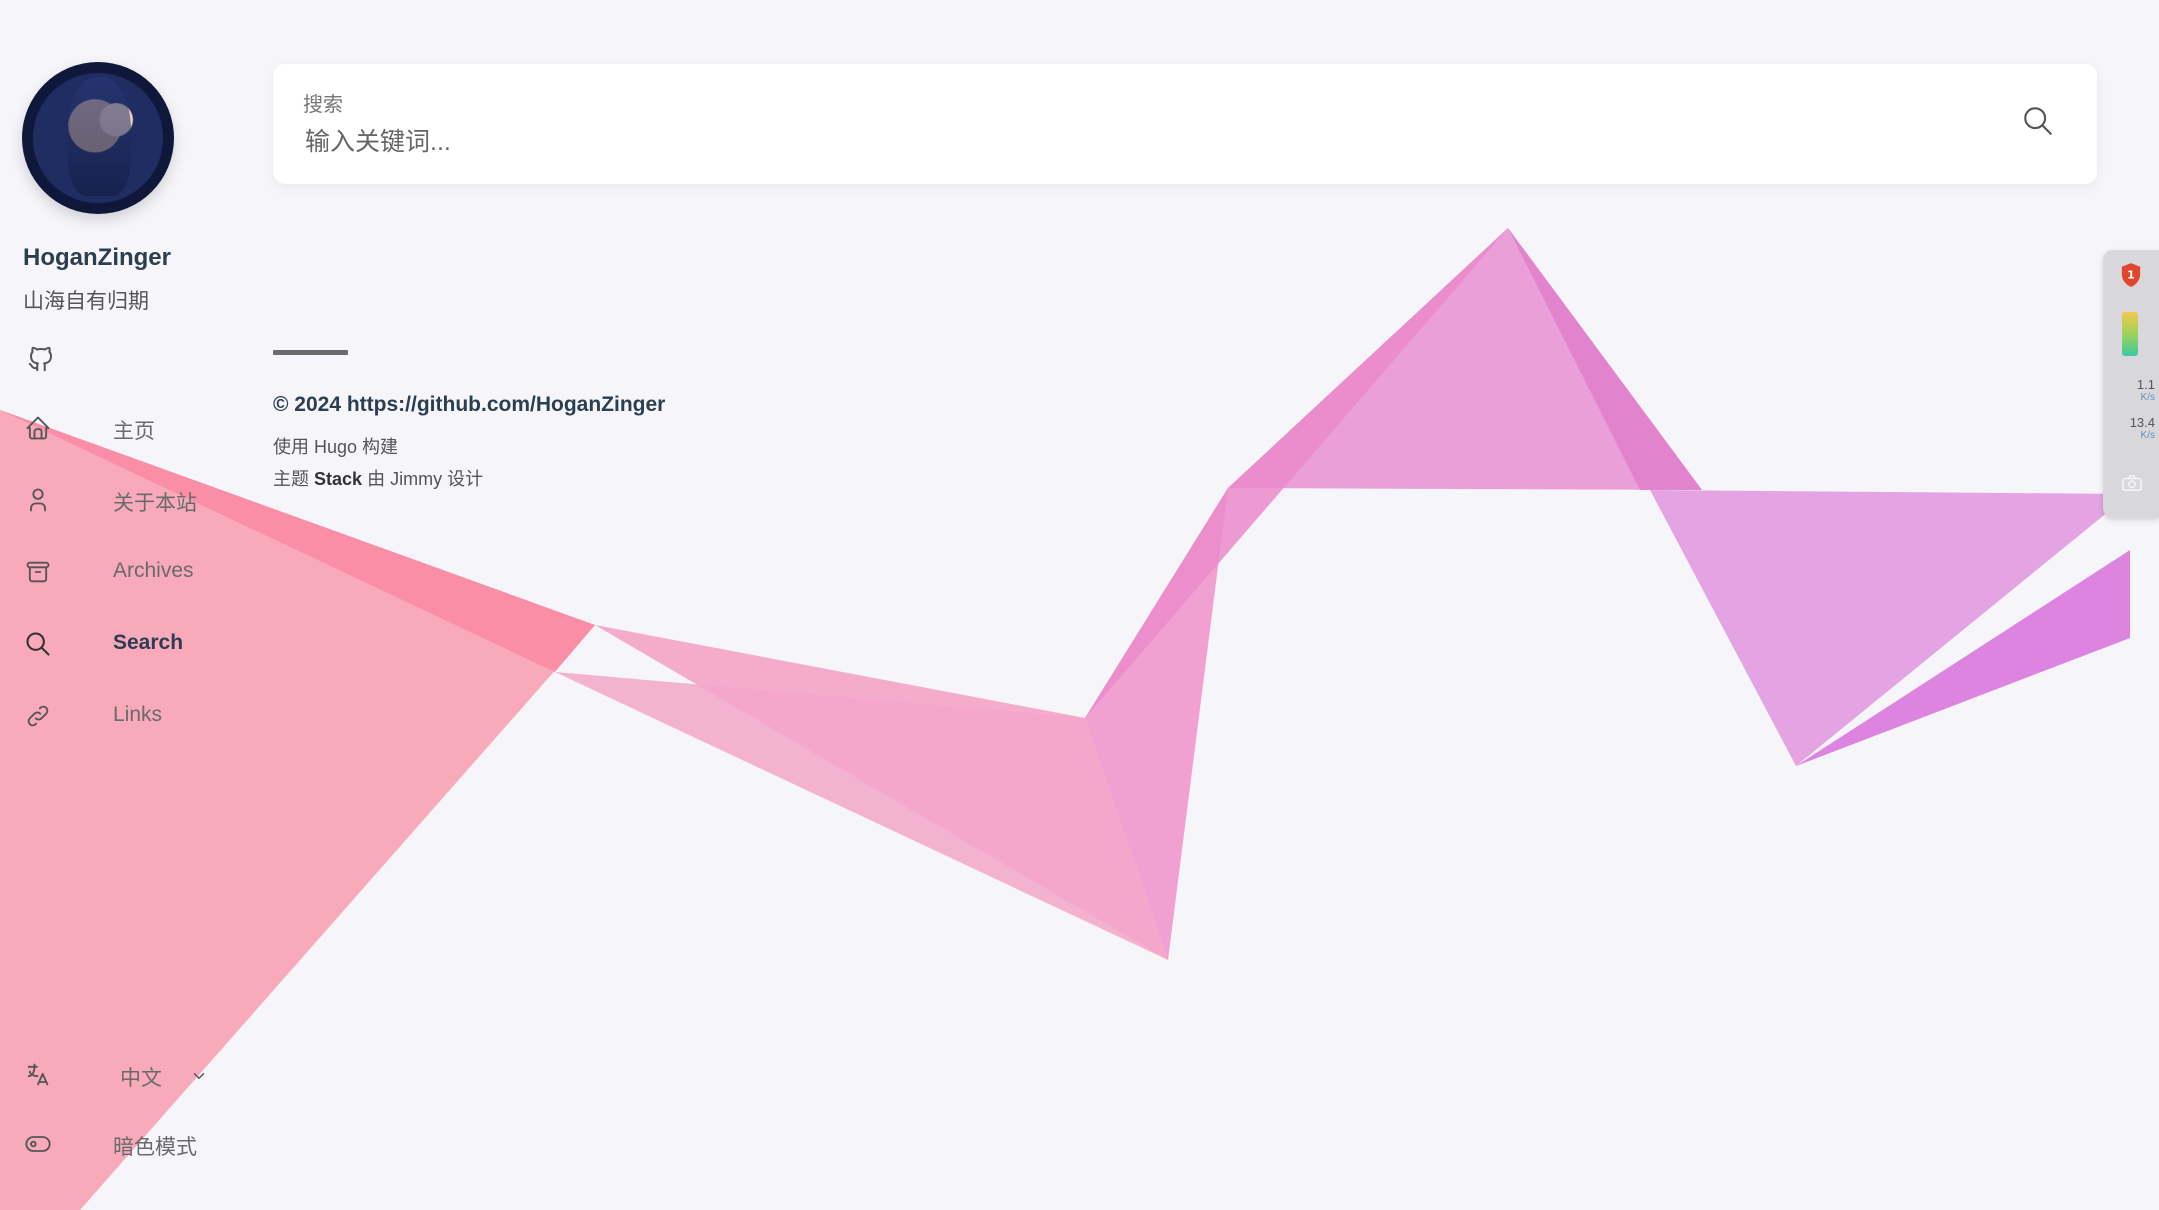 This screenshot has height=1210, width=2159. Describe the element at coordinates (2147, 435) in the screenshot. I see `download-unit: K/s` at that location.